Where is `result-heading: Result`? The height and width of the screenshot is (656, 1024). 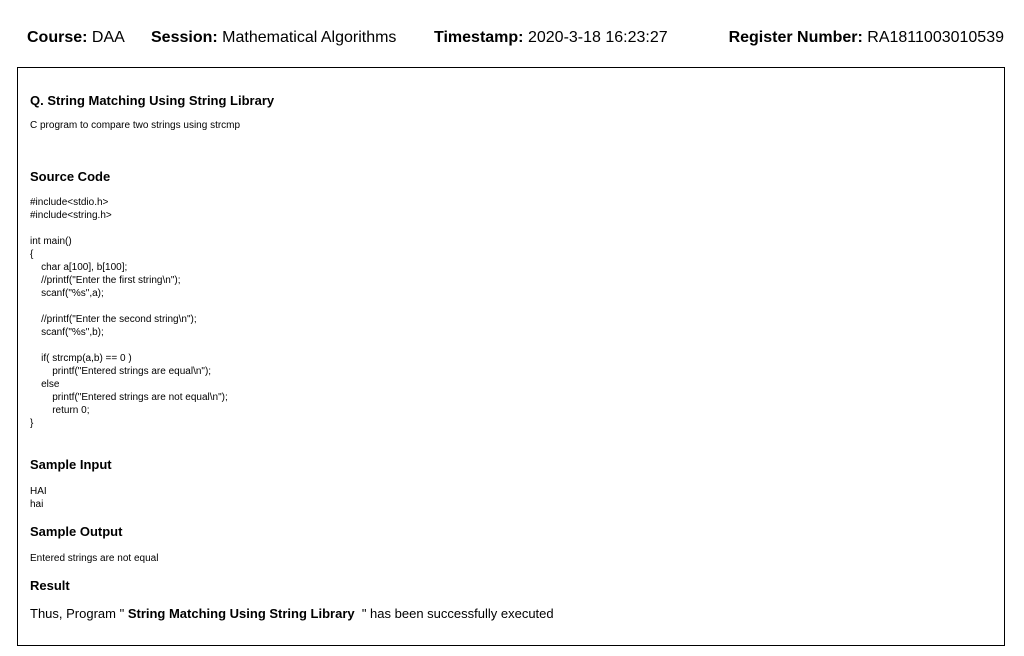 result-heading: Result is located at coordinates (50, 585).